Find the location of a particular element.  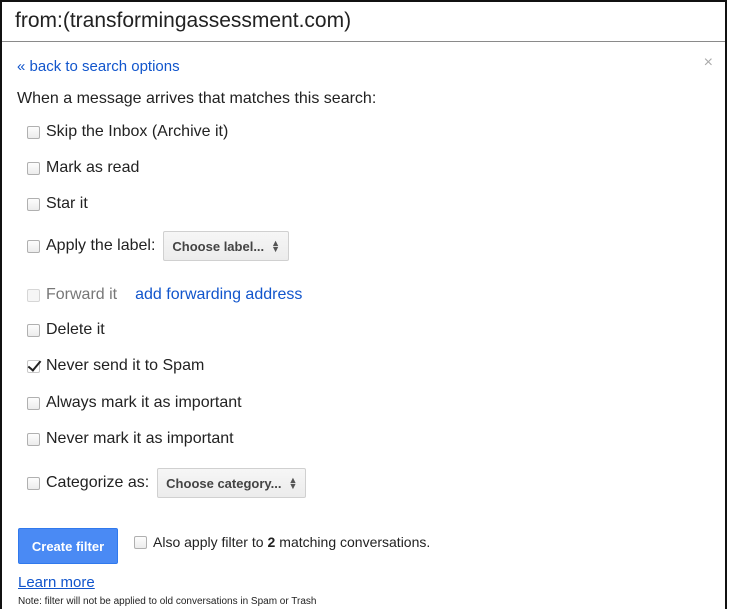

apply-label-checkbox is located at coordinates (33, 246).